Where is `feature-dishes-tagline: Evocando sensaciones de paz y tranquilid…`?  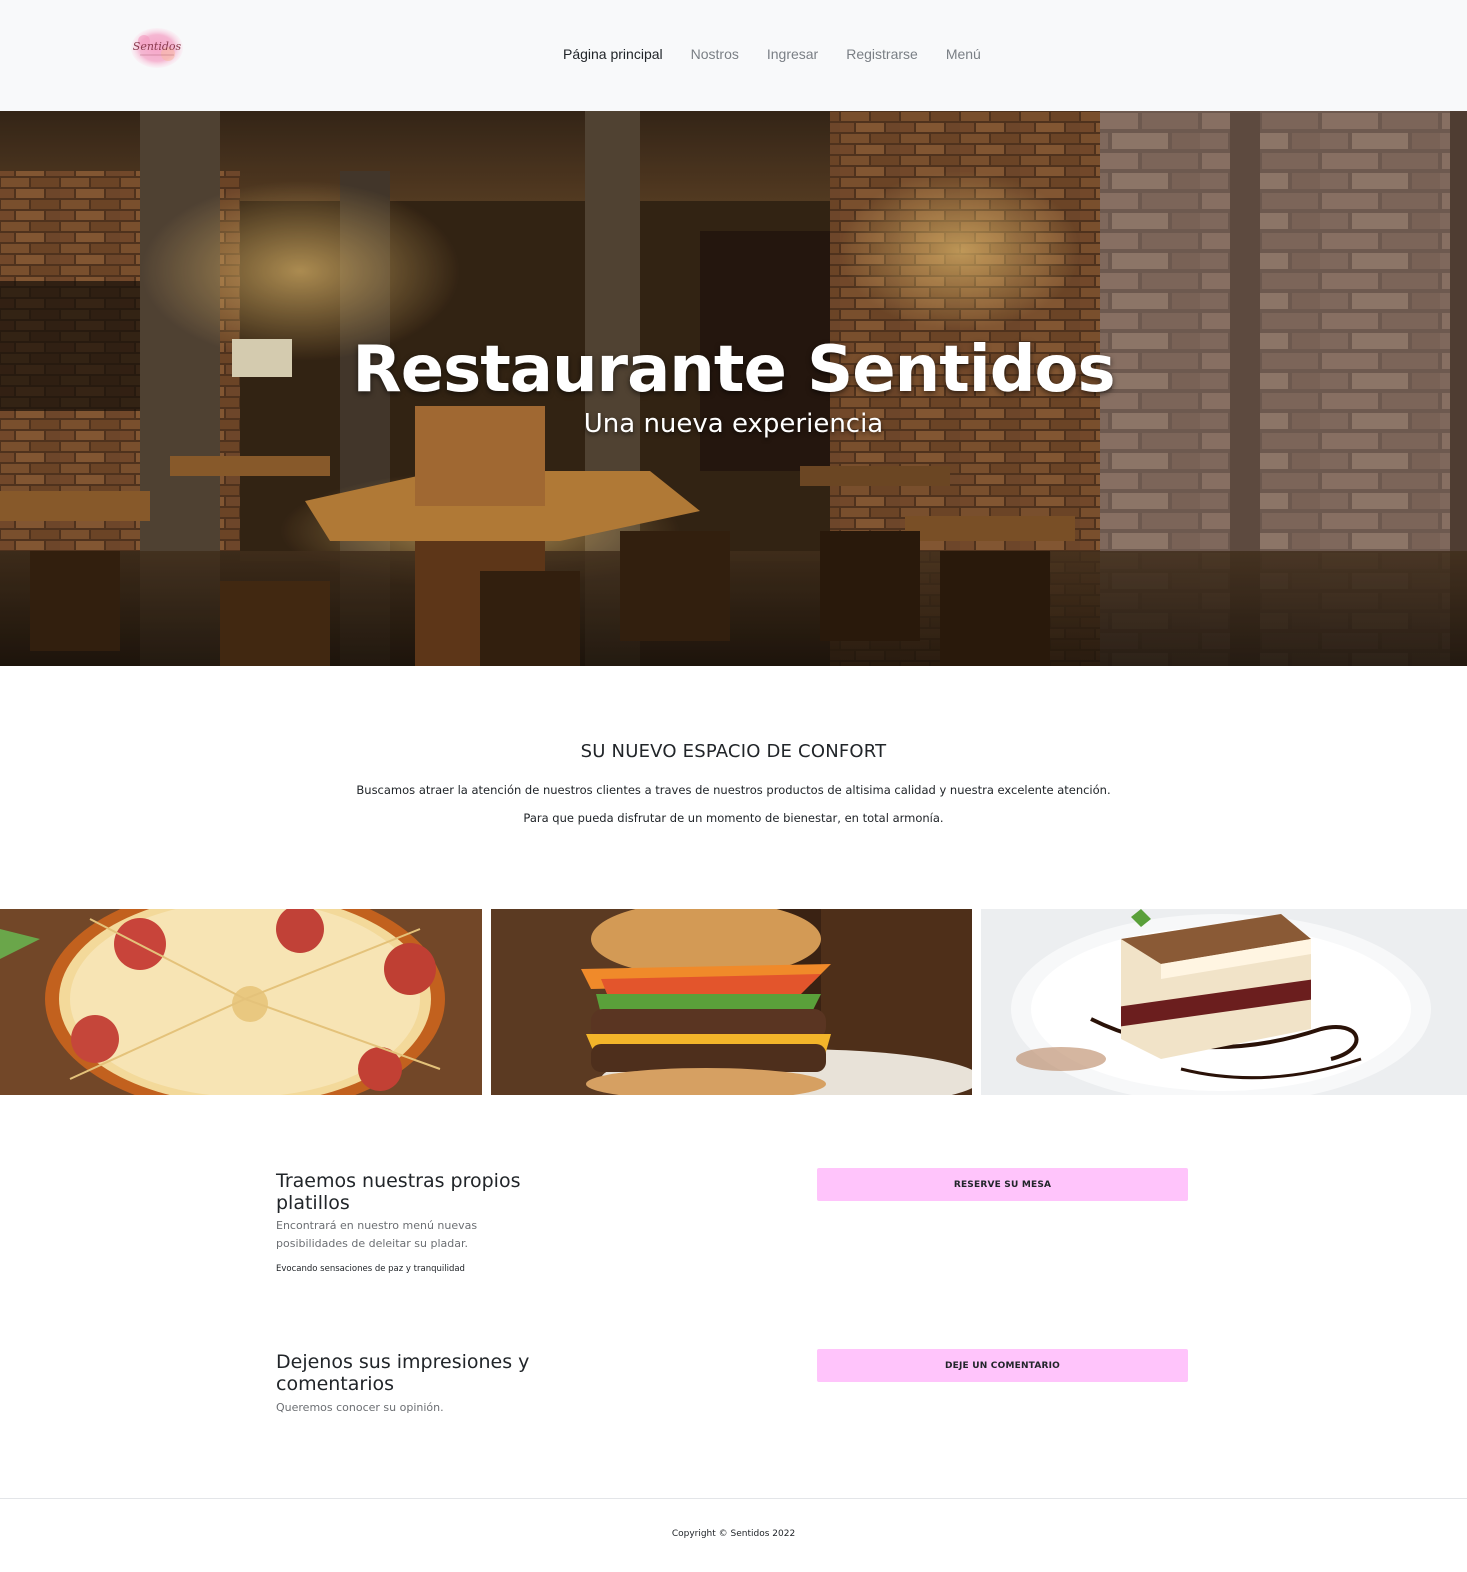
feature-dishes-tagline: Evocando sensaciones de paz y tranquilid… is located at coordinates (370, 1269).